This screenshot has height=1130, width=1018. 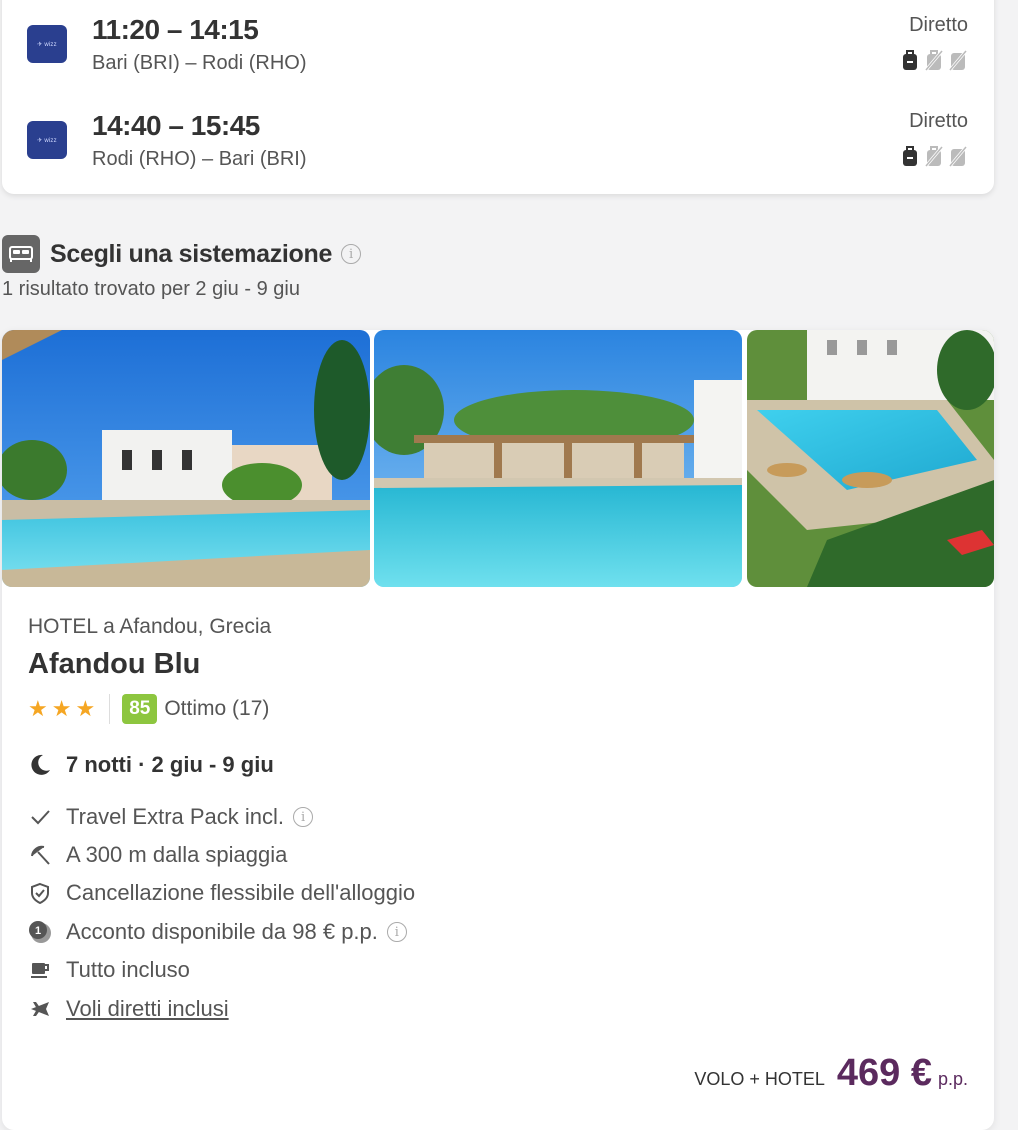 What do you see at coordinates (199, 159) in the screenshot?
I see `flight-route: Rodi (RHO) – Bari (BRI)` at bounding box center [199, 159].